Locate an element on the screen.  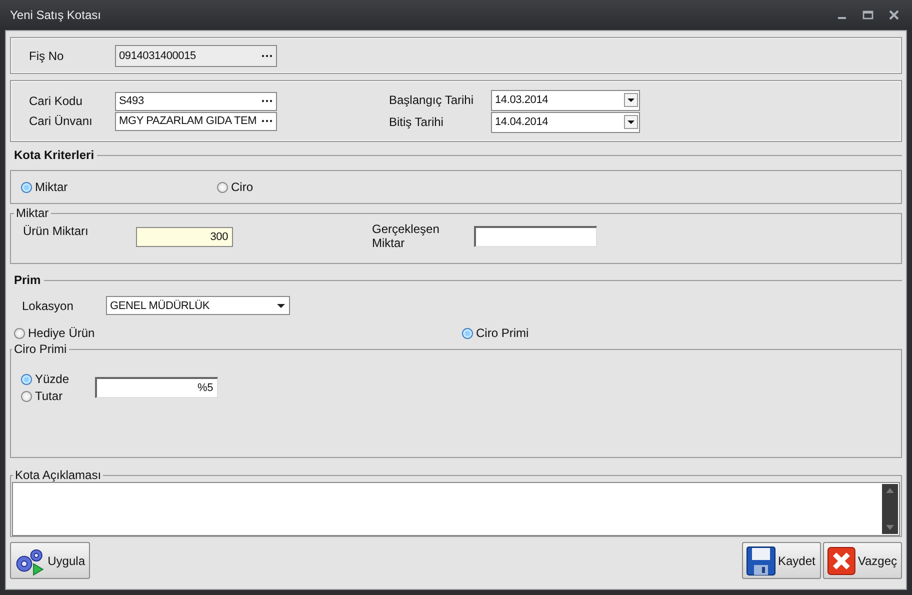
group-title: Ciro Primi is located at coordinates (40, 349).